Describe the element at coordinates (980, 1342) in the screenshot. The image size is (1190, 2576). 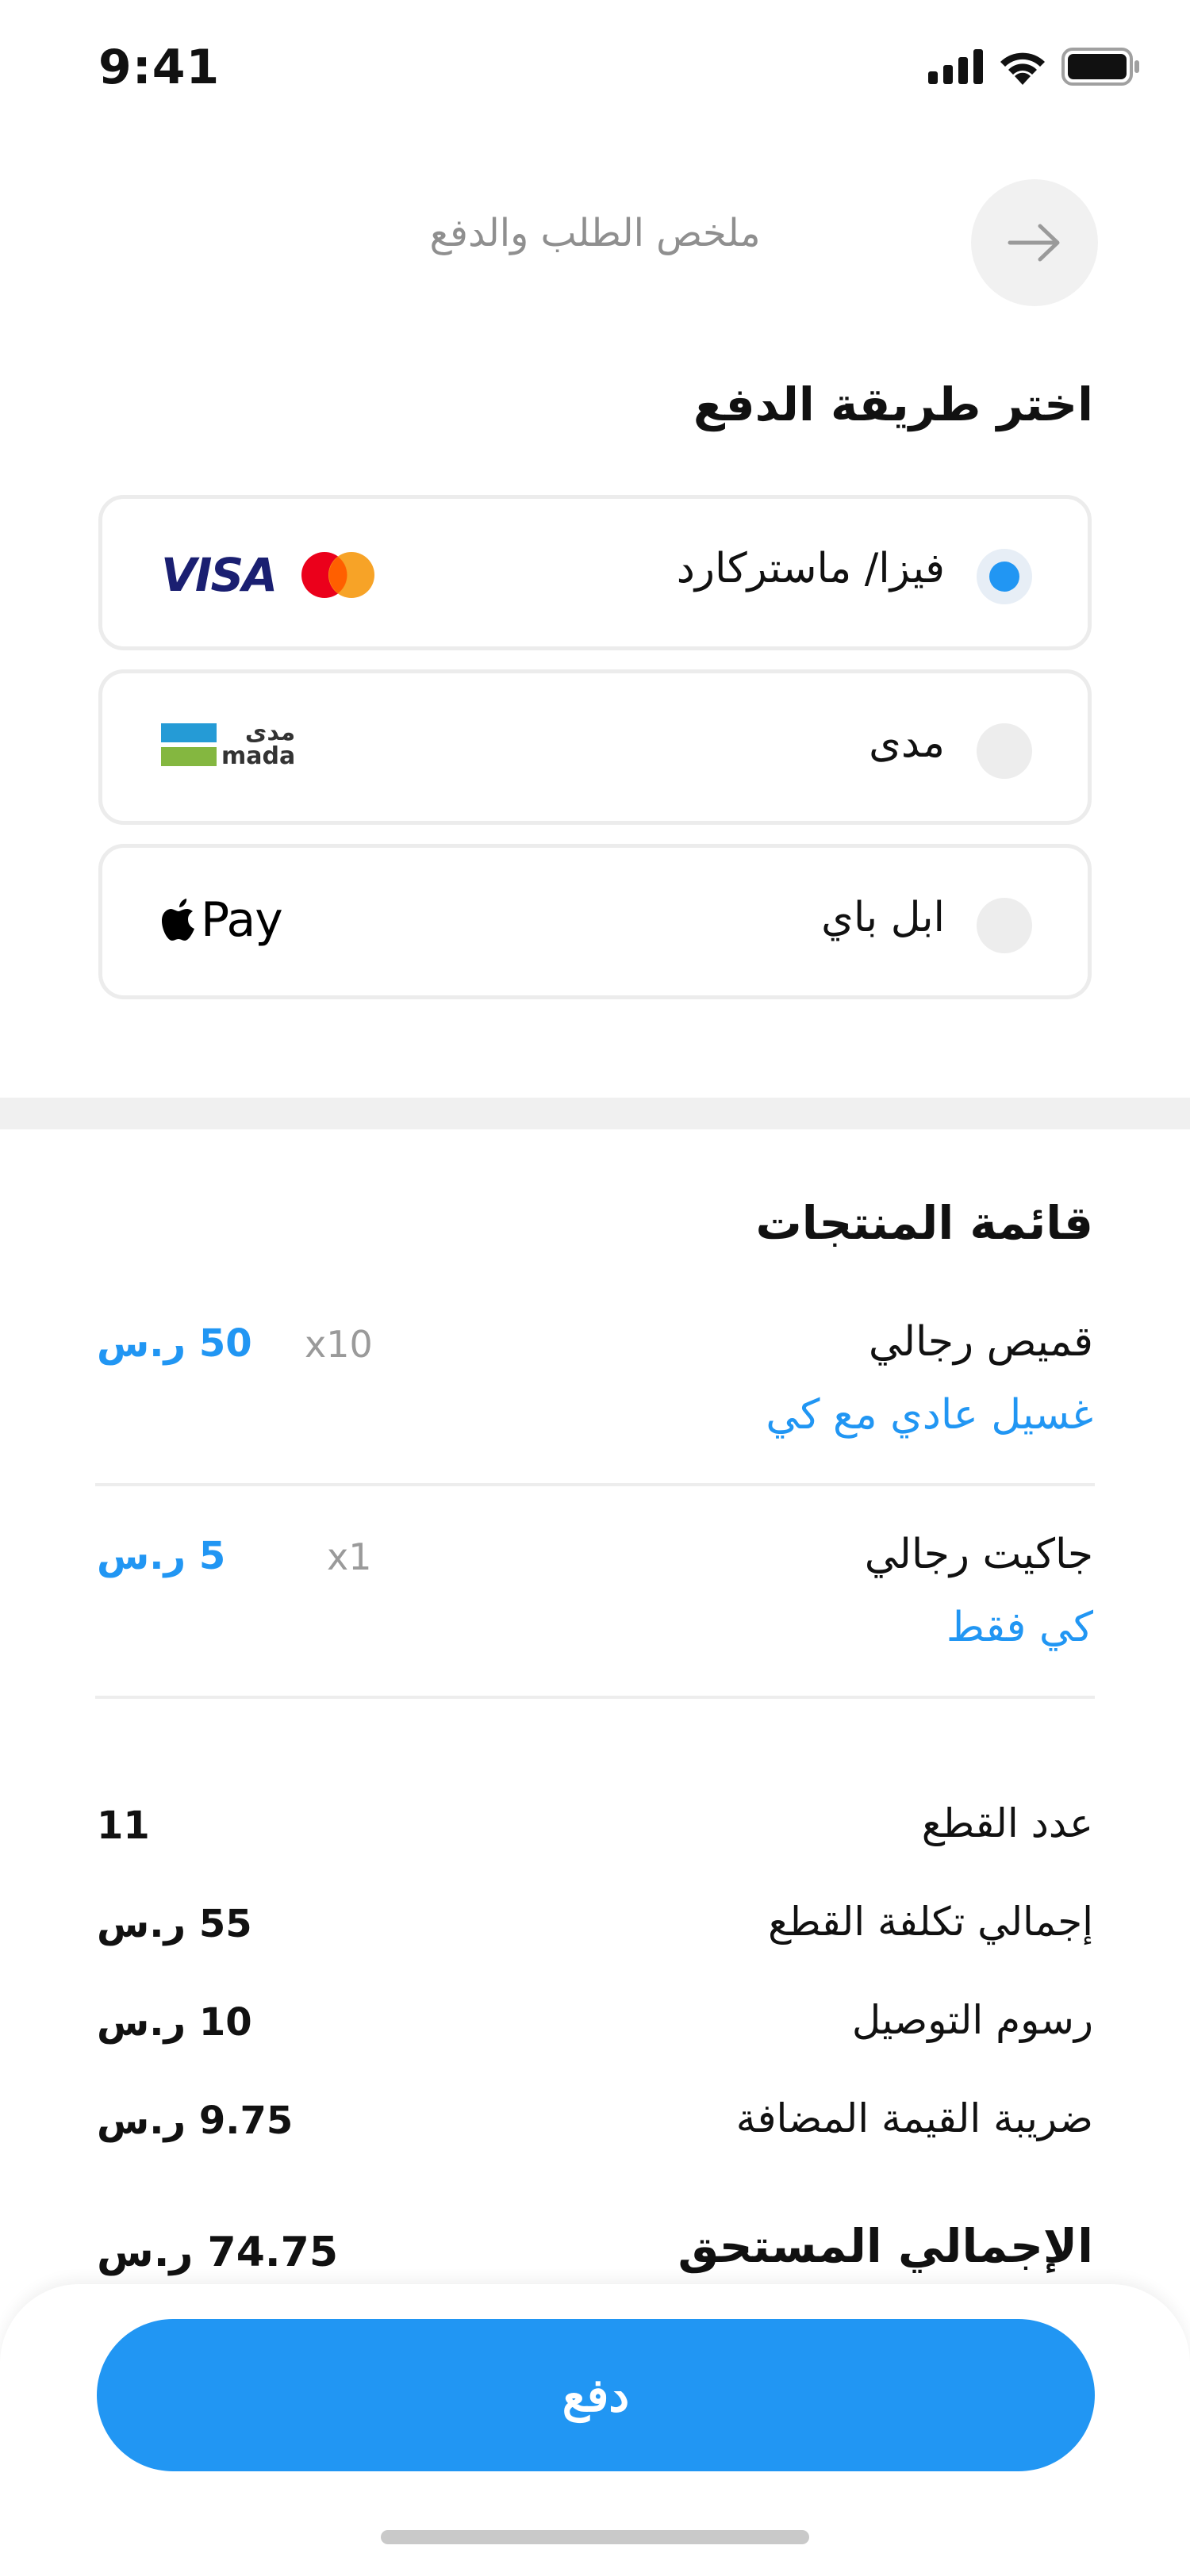
I see `product-name: قميص رجالي` at that location.